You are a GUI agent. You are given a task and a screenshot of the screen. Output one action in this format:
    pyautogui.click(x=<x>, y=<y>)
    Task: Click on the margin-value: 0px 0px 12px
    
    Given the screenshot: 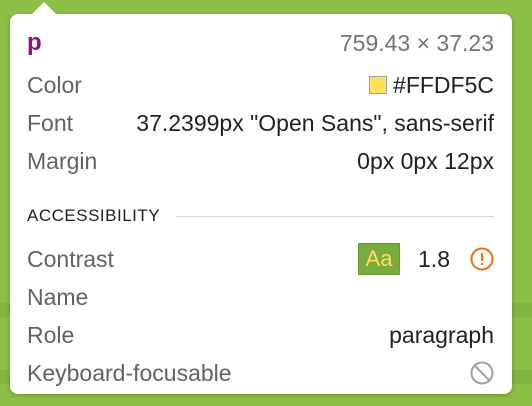 What is the action you would take?
    pyautogui.click(x=425, y=160)
    